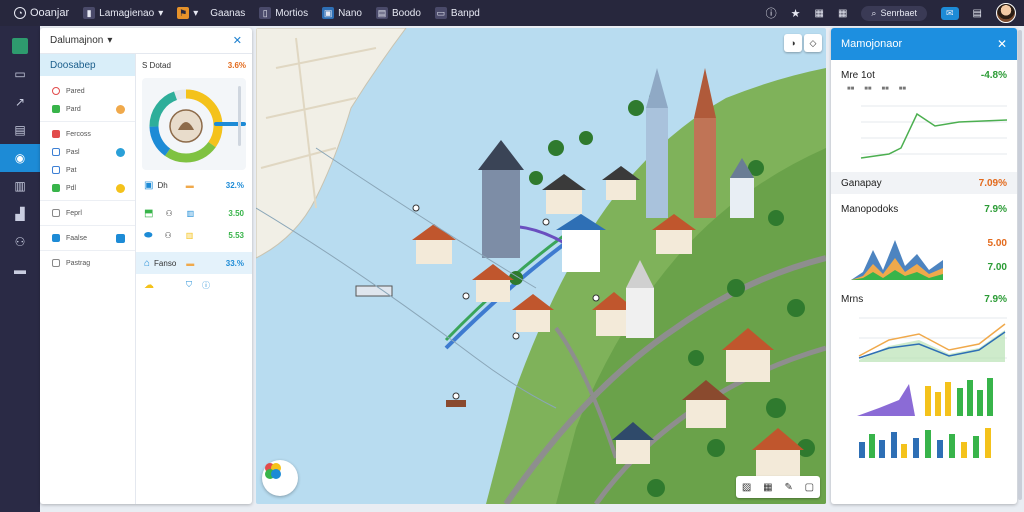 This screenshot has height=512, width=1024. Describe the element at coordinates (183, 13) in the screenshot. I see `flag-icon: ⚑` at that location.